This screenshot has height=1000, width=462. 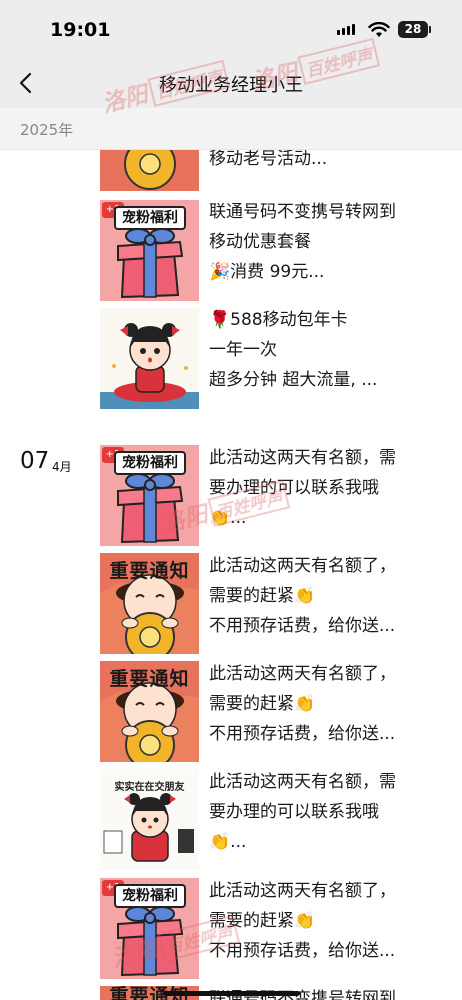 I want to click on nav-bar: 移动业务经理小王, so click(x=231, y=83).